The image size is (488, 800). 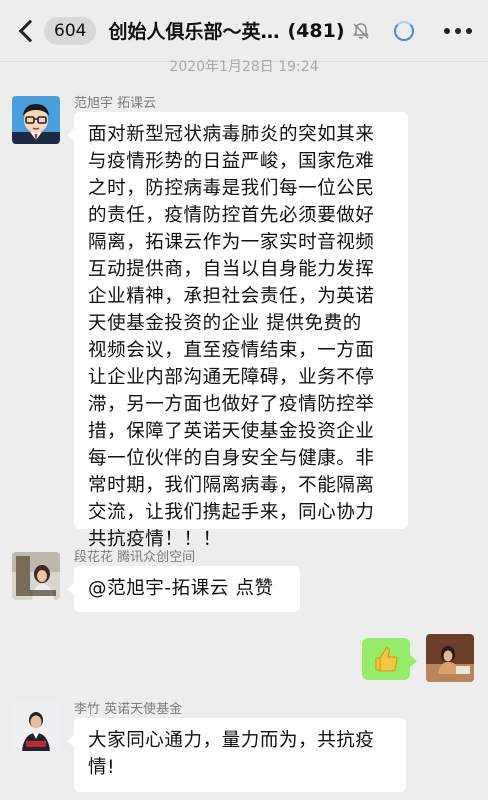 I want to click on message-line: 常时期，我们隔离病毒，不能隔离, so click(x=231, y=485).